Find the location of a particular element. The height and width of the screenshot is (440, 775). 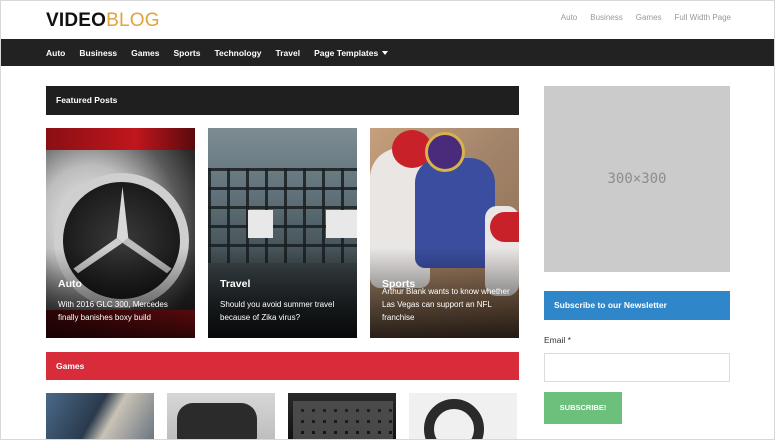

top-link-business: Business is located at coordinates (606, 17).